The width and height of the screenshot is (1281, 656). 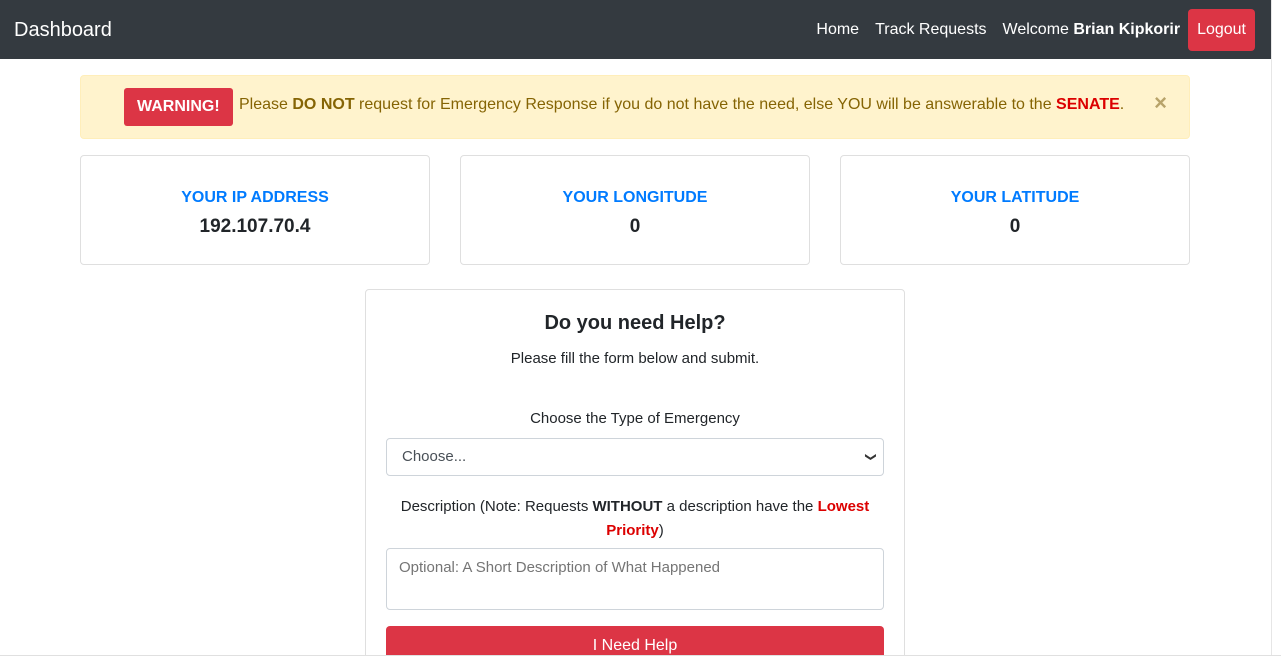 What do you see at coordinates (1127, 29) in the screenshot?
I see `user-name: Brian Kipkorir` at bounding box center [1127, 29].